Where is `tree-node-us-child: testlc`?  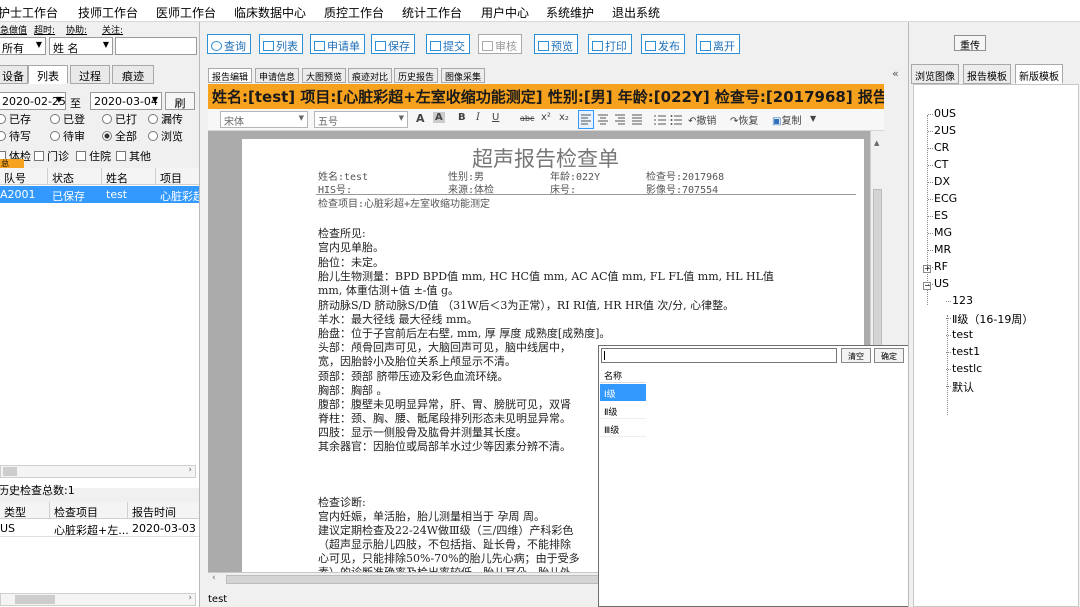 tree-node-us-child: testlc is located at coordinates (963, 368).